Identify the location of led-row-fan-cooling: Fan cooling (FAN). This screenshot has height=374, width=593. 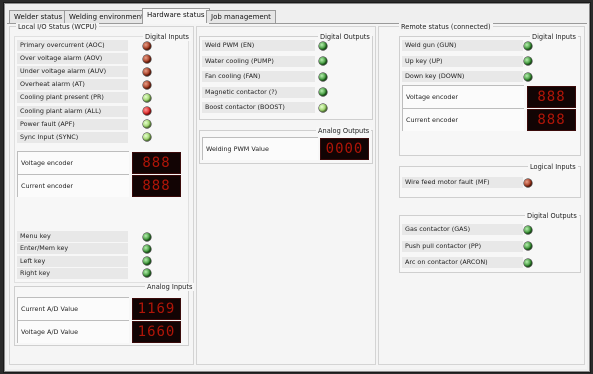
(285, 77).